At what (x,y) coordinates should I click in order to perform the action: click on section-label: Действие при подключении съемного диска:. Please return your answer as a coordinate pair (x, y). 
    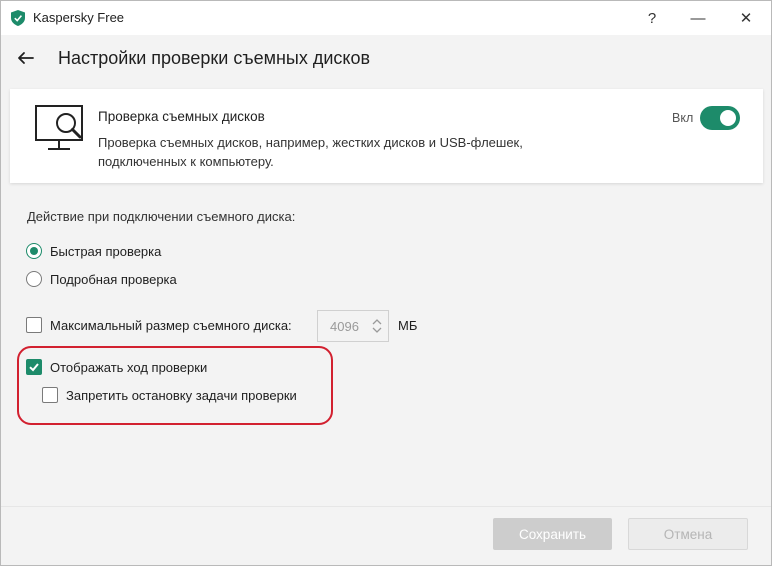
    Looking at the image, I should click on (161, 216).